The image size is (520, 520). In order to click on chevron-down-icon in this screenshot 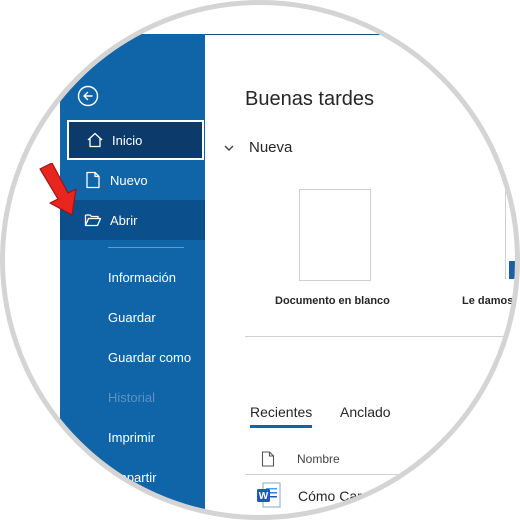, I will do `click(229, 148)`.